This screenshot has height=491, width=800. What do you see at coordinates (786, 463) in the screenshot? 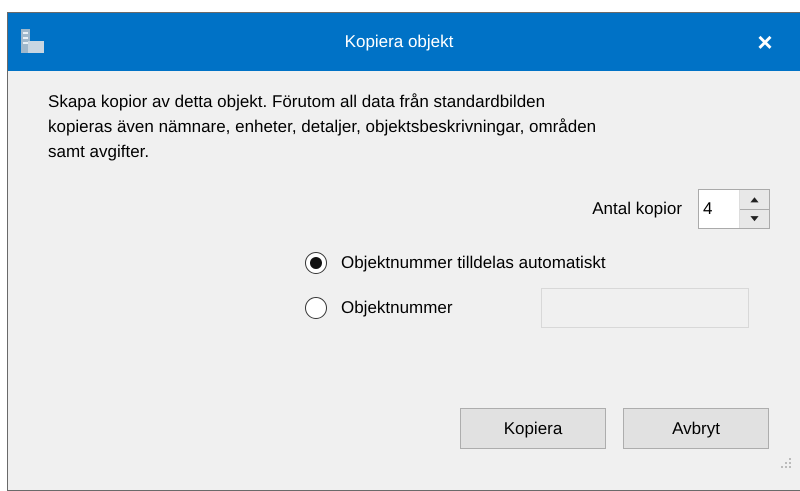
I see `resize-grip-icon` at bounding box center [786, 463].